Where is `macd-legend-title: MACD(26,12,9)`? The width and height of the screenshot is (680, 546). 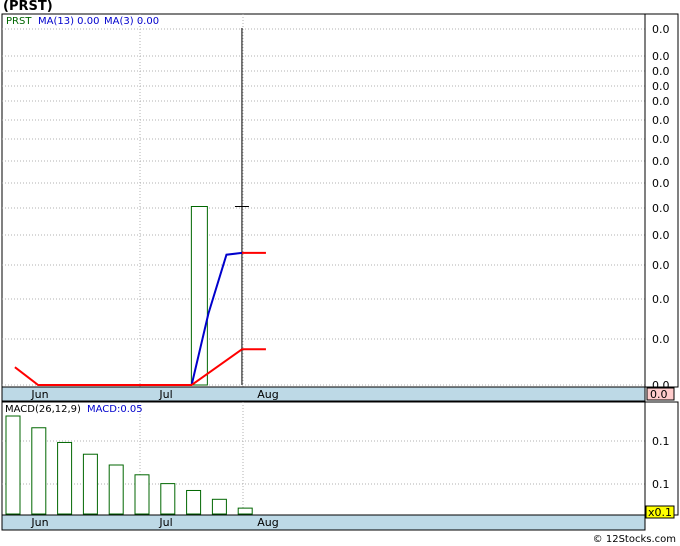 macd-legend-title: MACD(26,12,9) is located at coordinates (43, 409).